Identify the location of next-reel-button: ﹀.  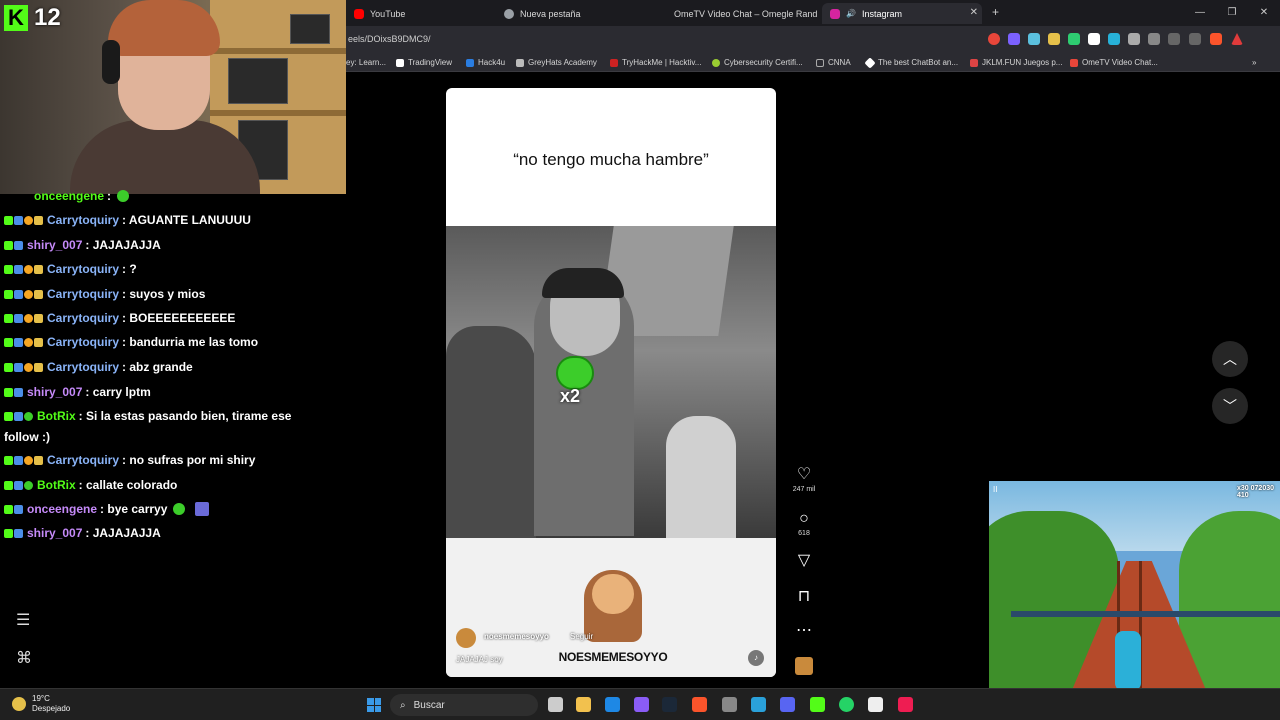
(1230, 406).